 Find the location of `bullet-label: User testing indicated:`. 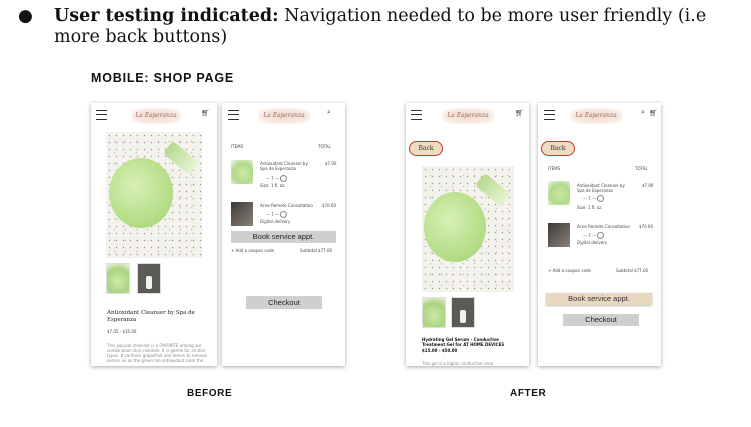

bullet-label: User testing indicated: is located at coordinates (166, 16).